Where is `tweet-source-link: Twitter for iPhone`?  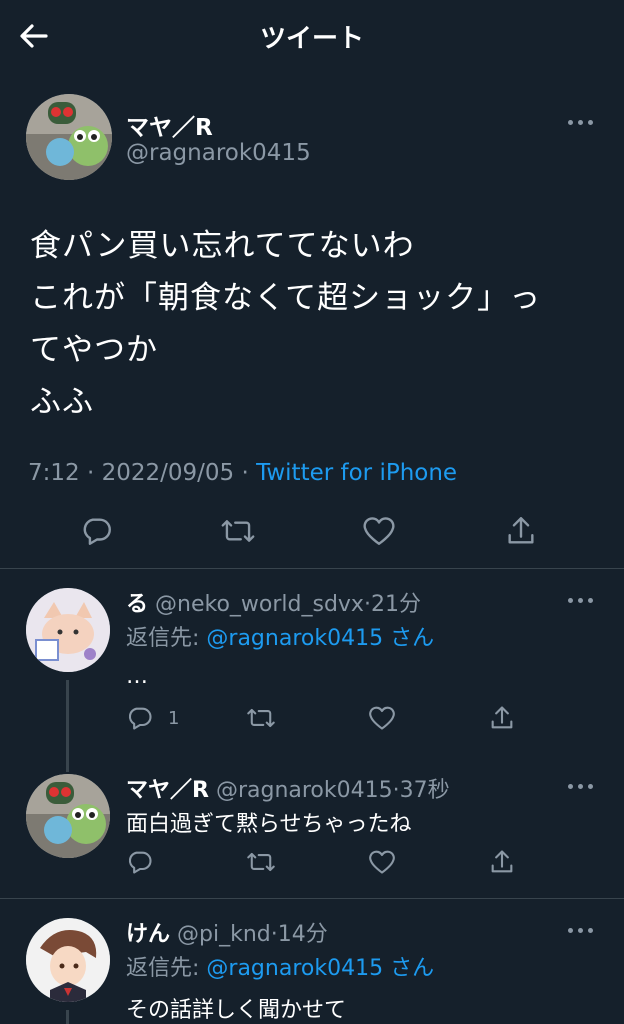 tweet-source-link: Twitter for iPhone is located at coordinates (356, 473).